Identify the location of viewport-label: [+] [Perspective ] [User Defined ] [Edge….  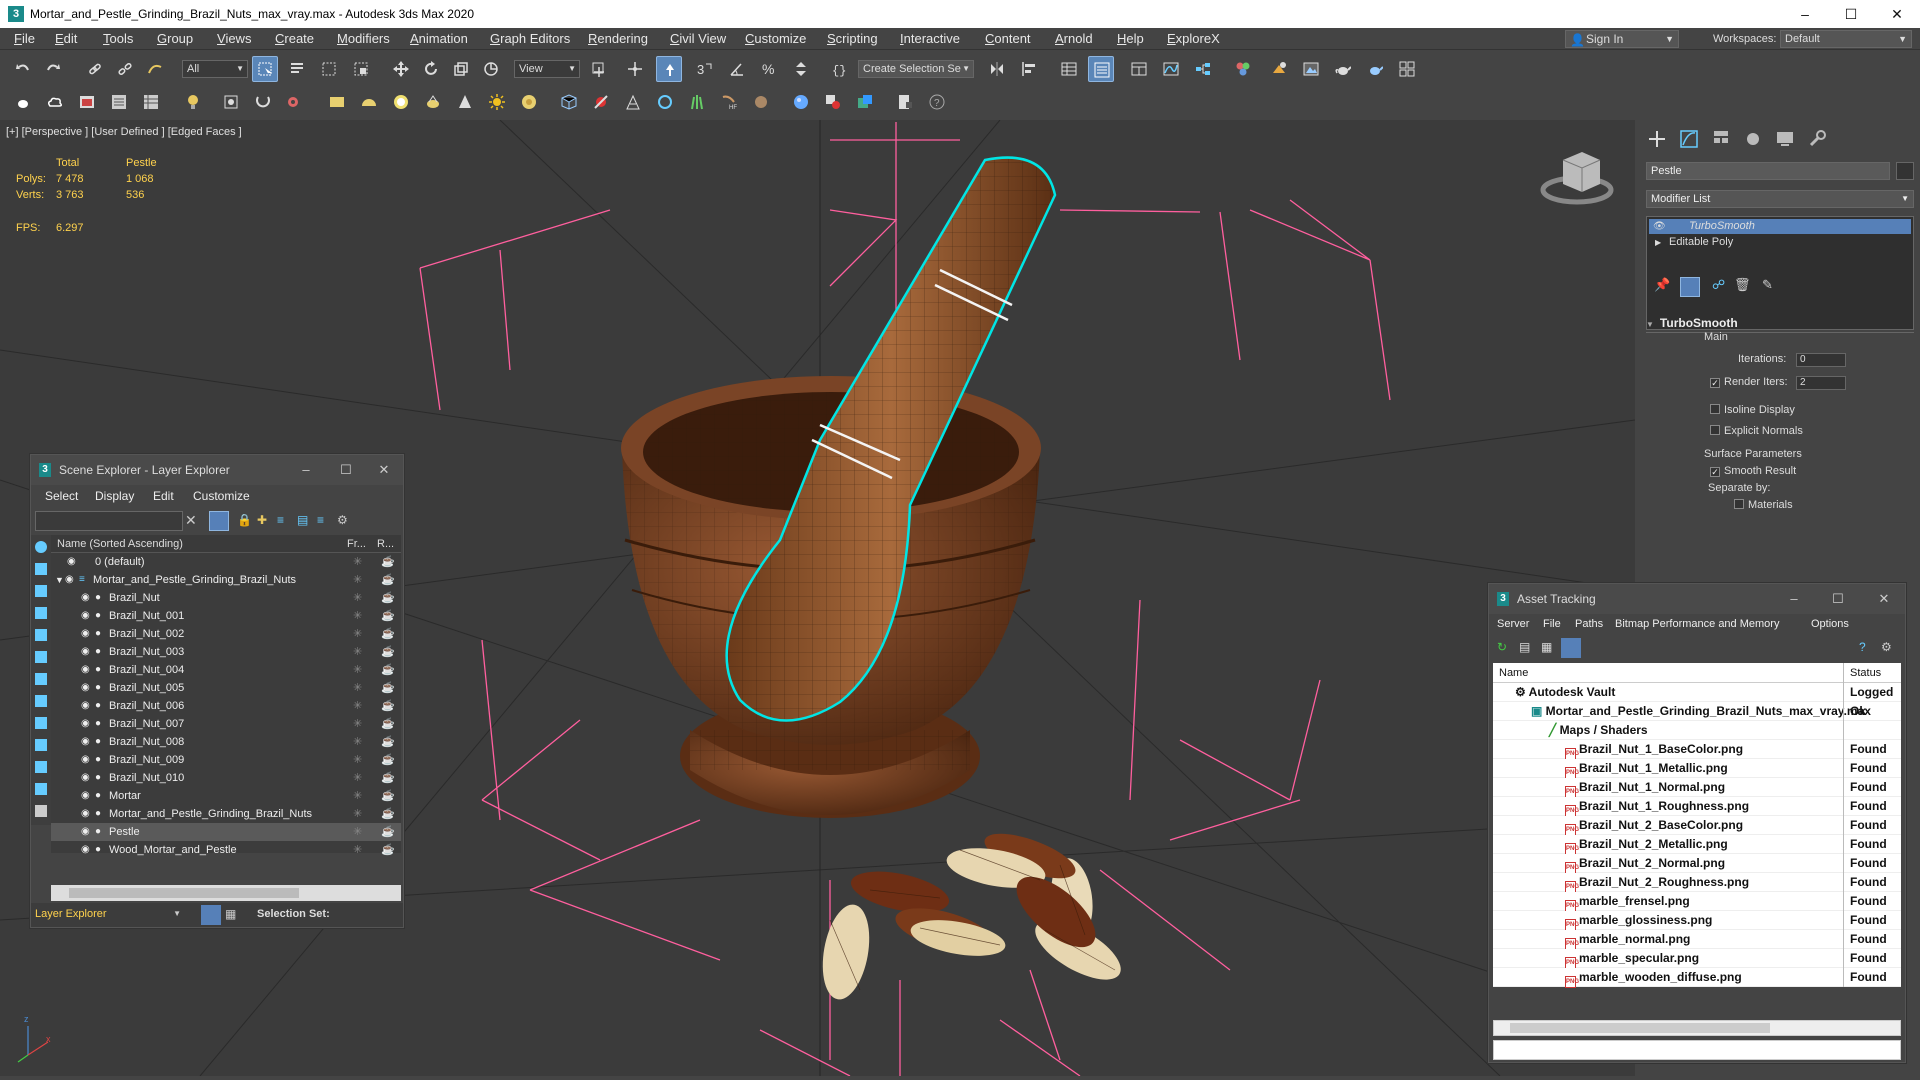
(124, 132).